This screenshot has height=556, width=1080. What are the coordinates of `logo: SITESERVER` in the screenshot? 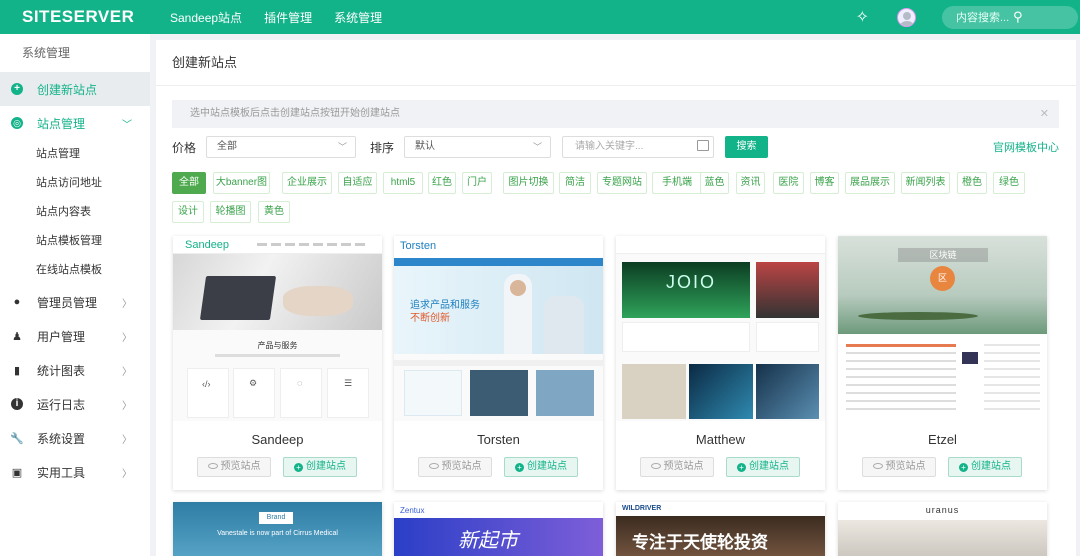 It's located at (75, 17).